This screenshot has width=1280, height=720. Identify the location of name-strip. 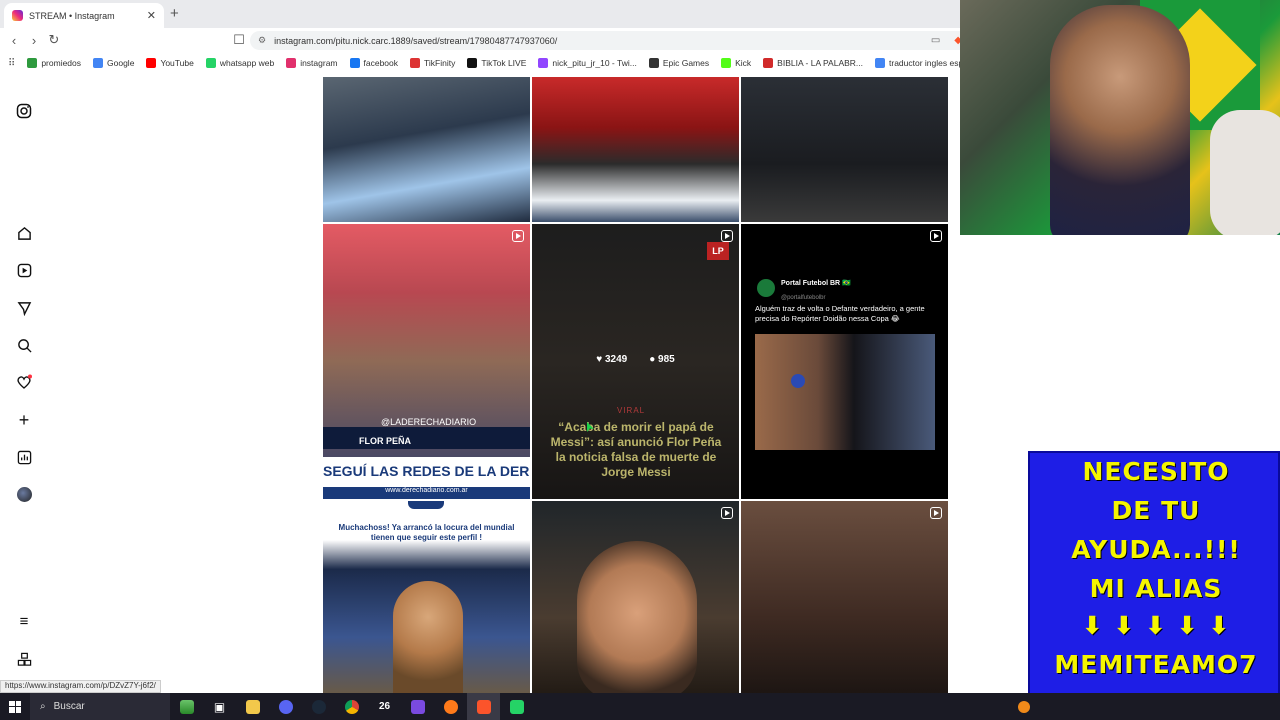
(426, 438).